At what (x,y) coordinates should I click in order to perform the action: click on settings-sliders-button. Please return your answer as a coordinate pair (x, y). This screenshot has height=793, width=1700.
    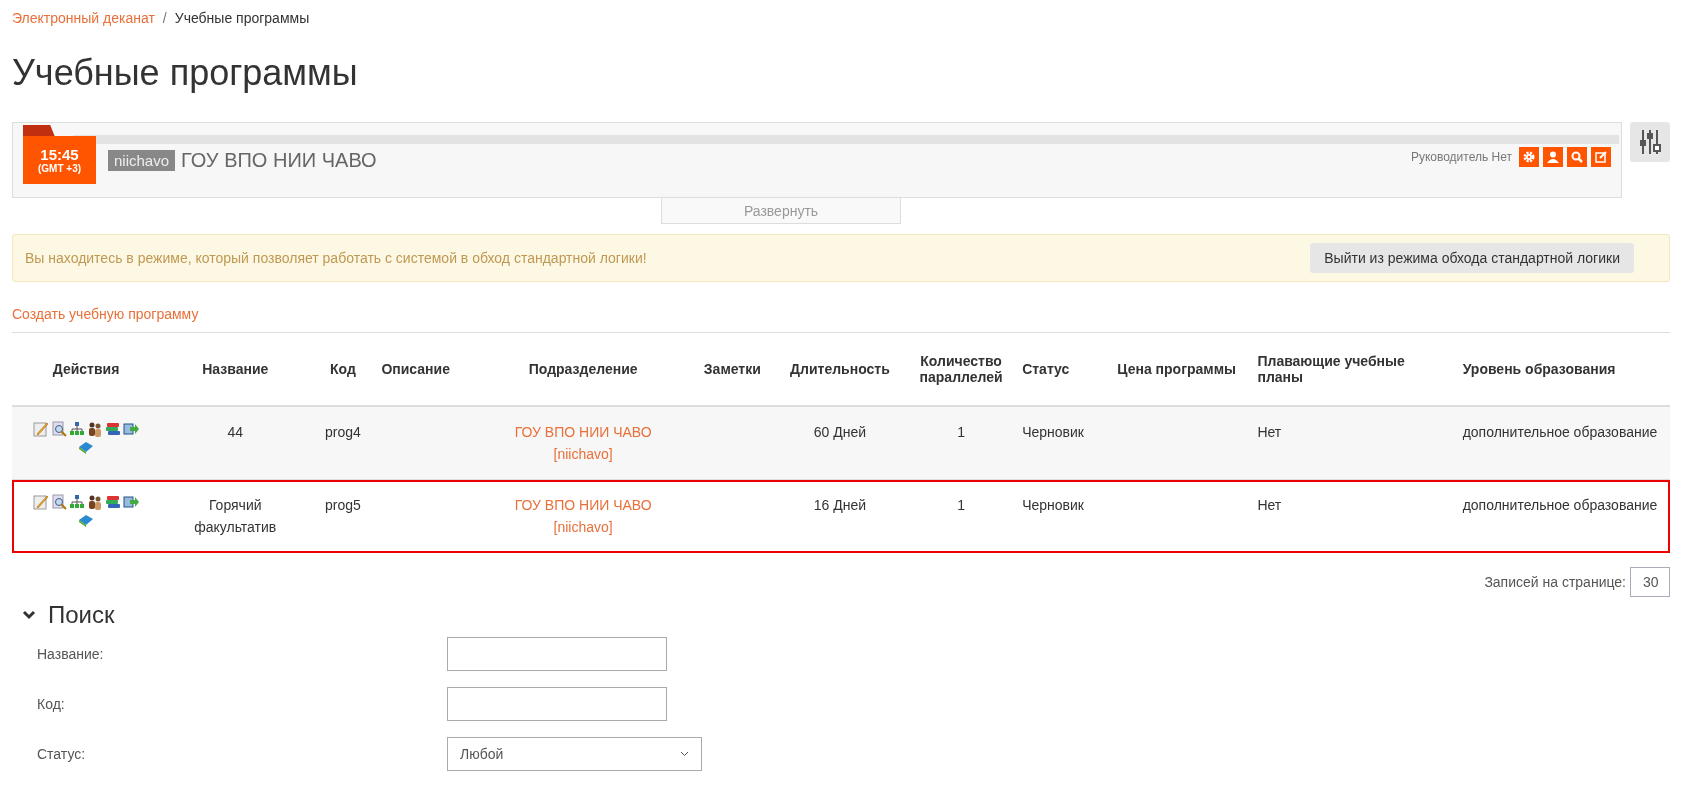
    Looking at the image, I should click on (1650, 142).